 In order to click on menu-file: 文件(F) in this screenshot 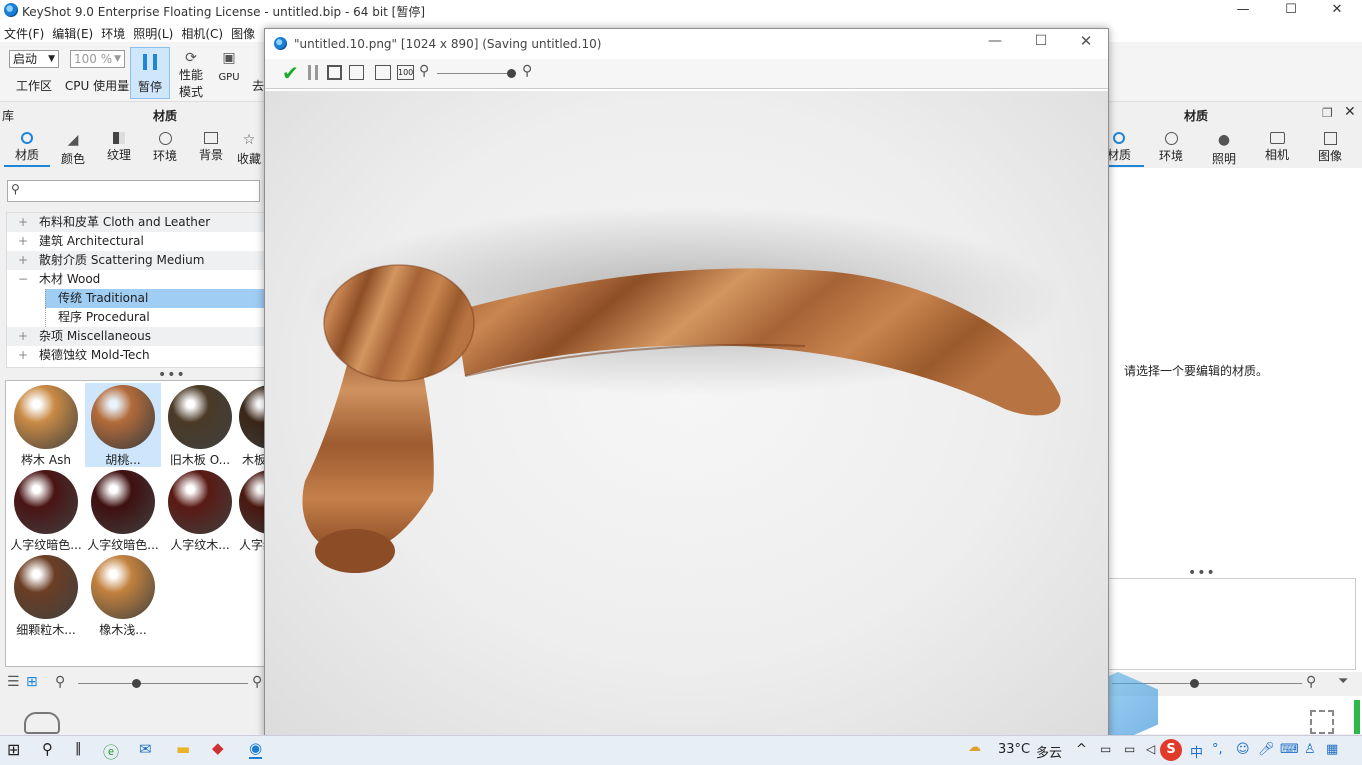, I will do `click(24, 32)`.